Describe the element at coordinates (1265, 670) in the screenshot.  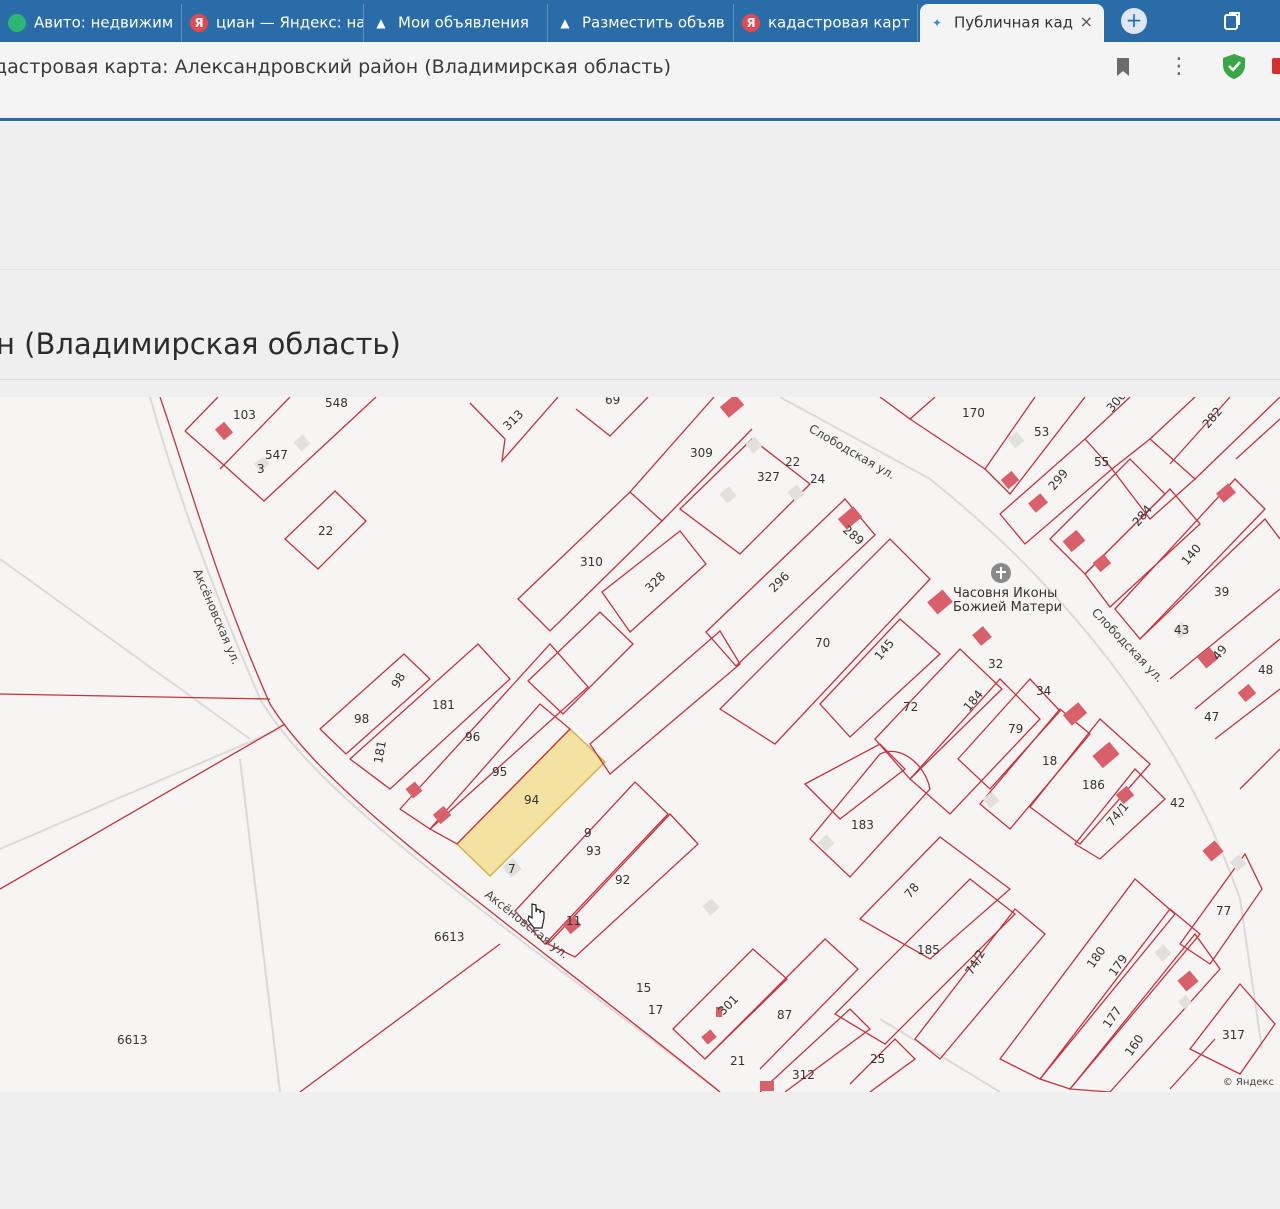
I see `parcel-label: 48` at that location.